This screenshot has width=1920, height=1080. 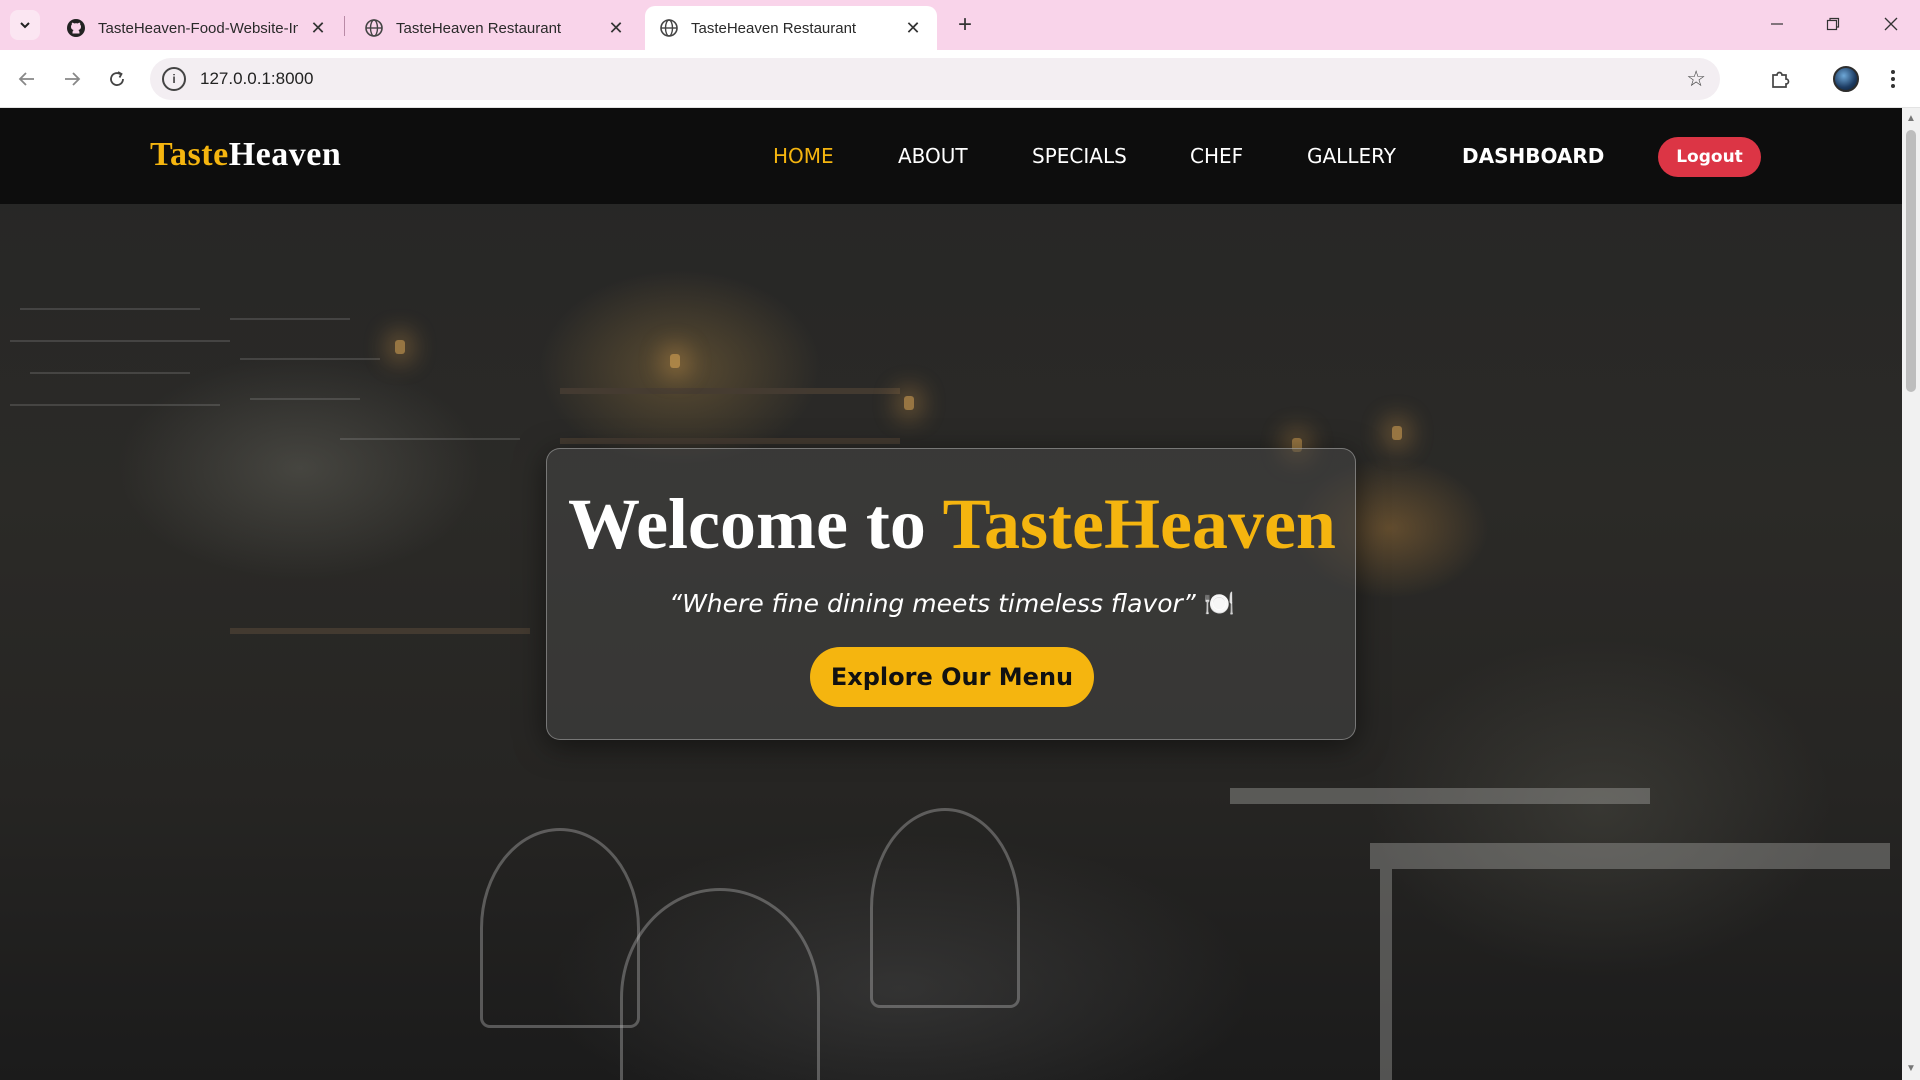 I want to click on nav-home: HOME, so click(x=803, y=156).